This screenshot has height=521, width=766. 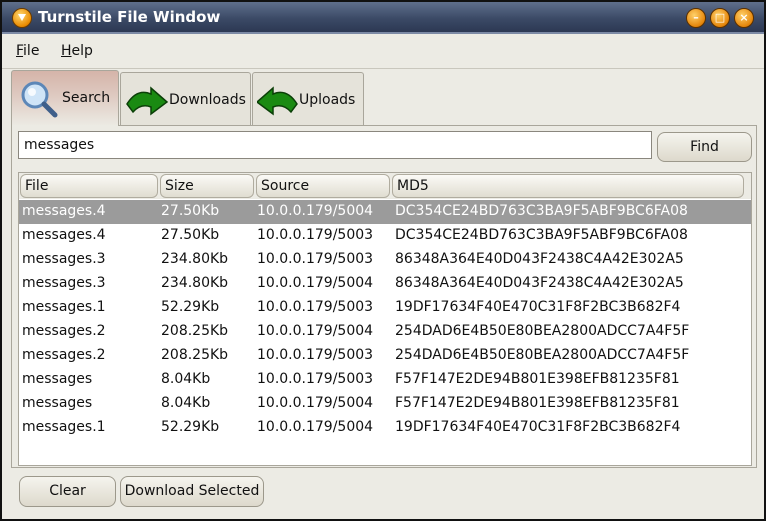 What do you see at coordinates (207, 100) in the screenshot?
I see `tab-downloads-label: Downloads` at bounding box center [207, 100].